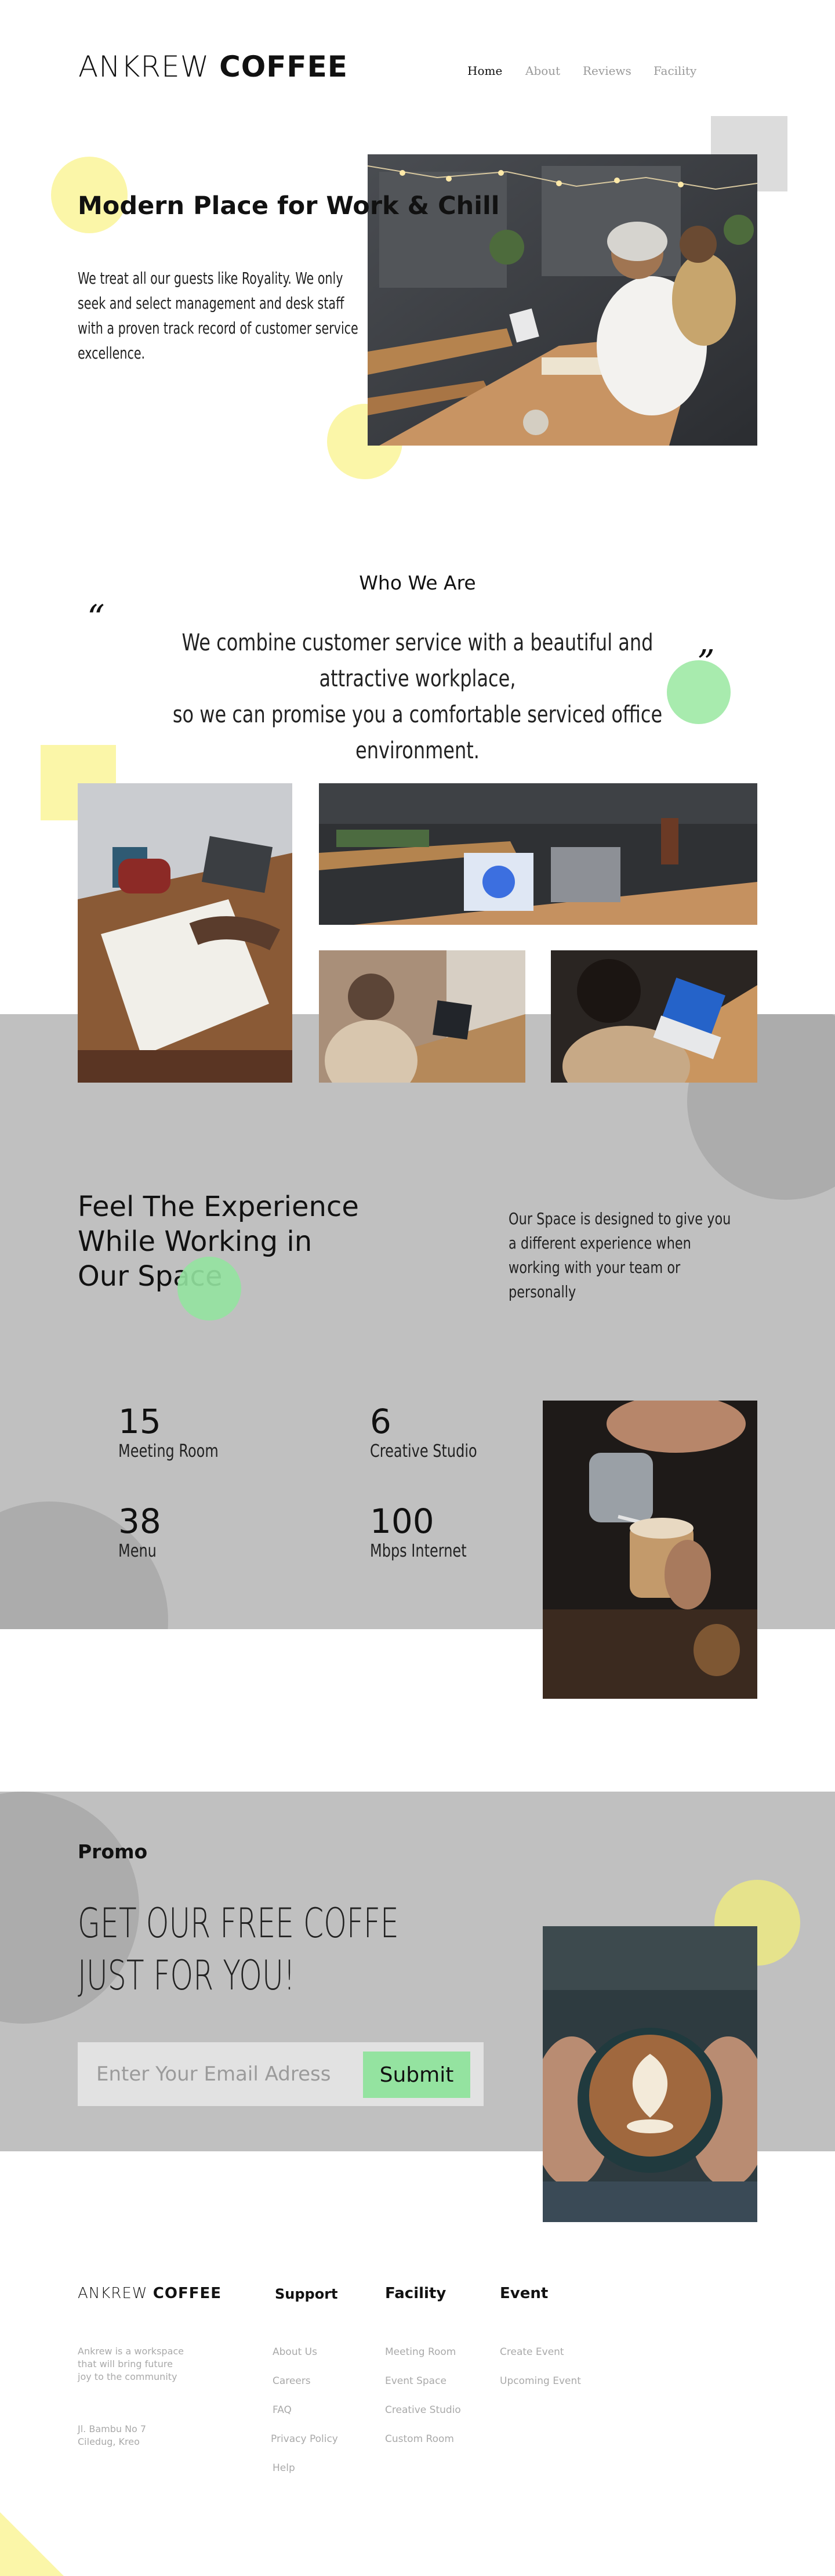 The width and height of the screenshot is (835, 2576). Describe the element at coordinates (532, 2352) in the screenshot. I see `footer-link-create-event: Create Event` at that location.